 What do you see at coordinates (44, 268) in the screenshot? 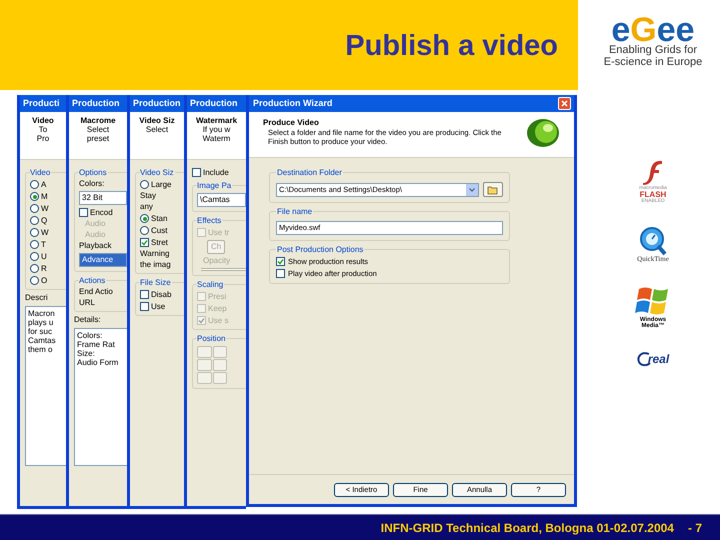
I see `radio-label: R` at bounding box center [44, 268].